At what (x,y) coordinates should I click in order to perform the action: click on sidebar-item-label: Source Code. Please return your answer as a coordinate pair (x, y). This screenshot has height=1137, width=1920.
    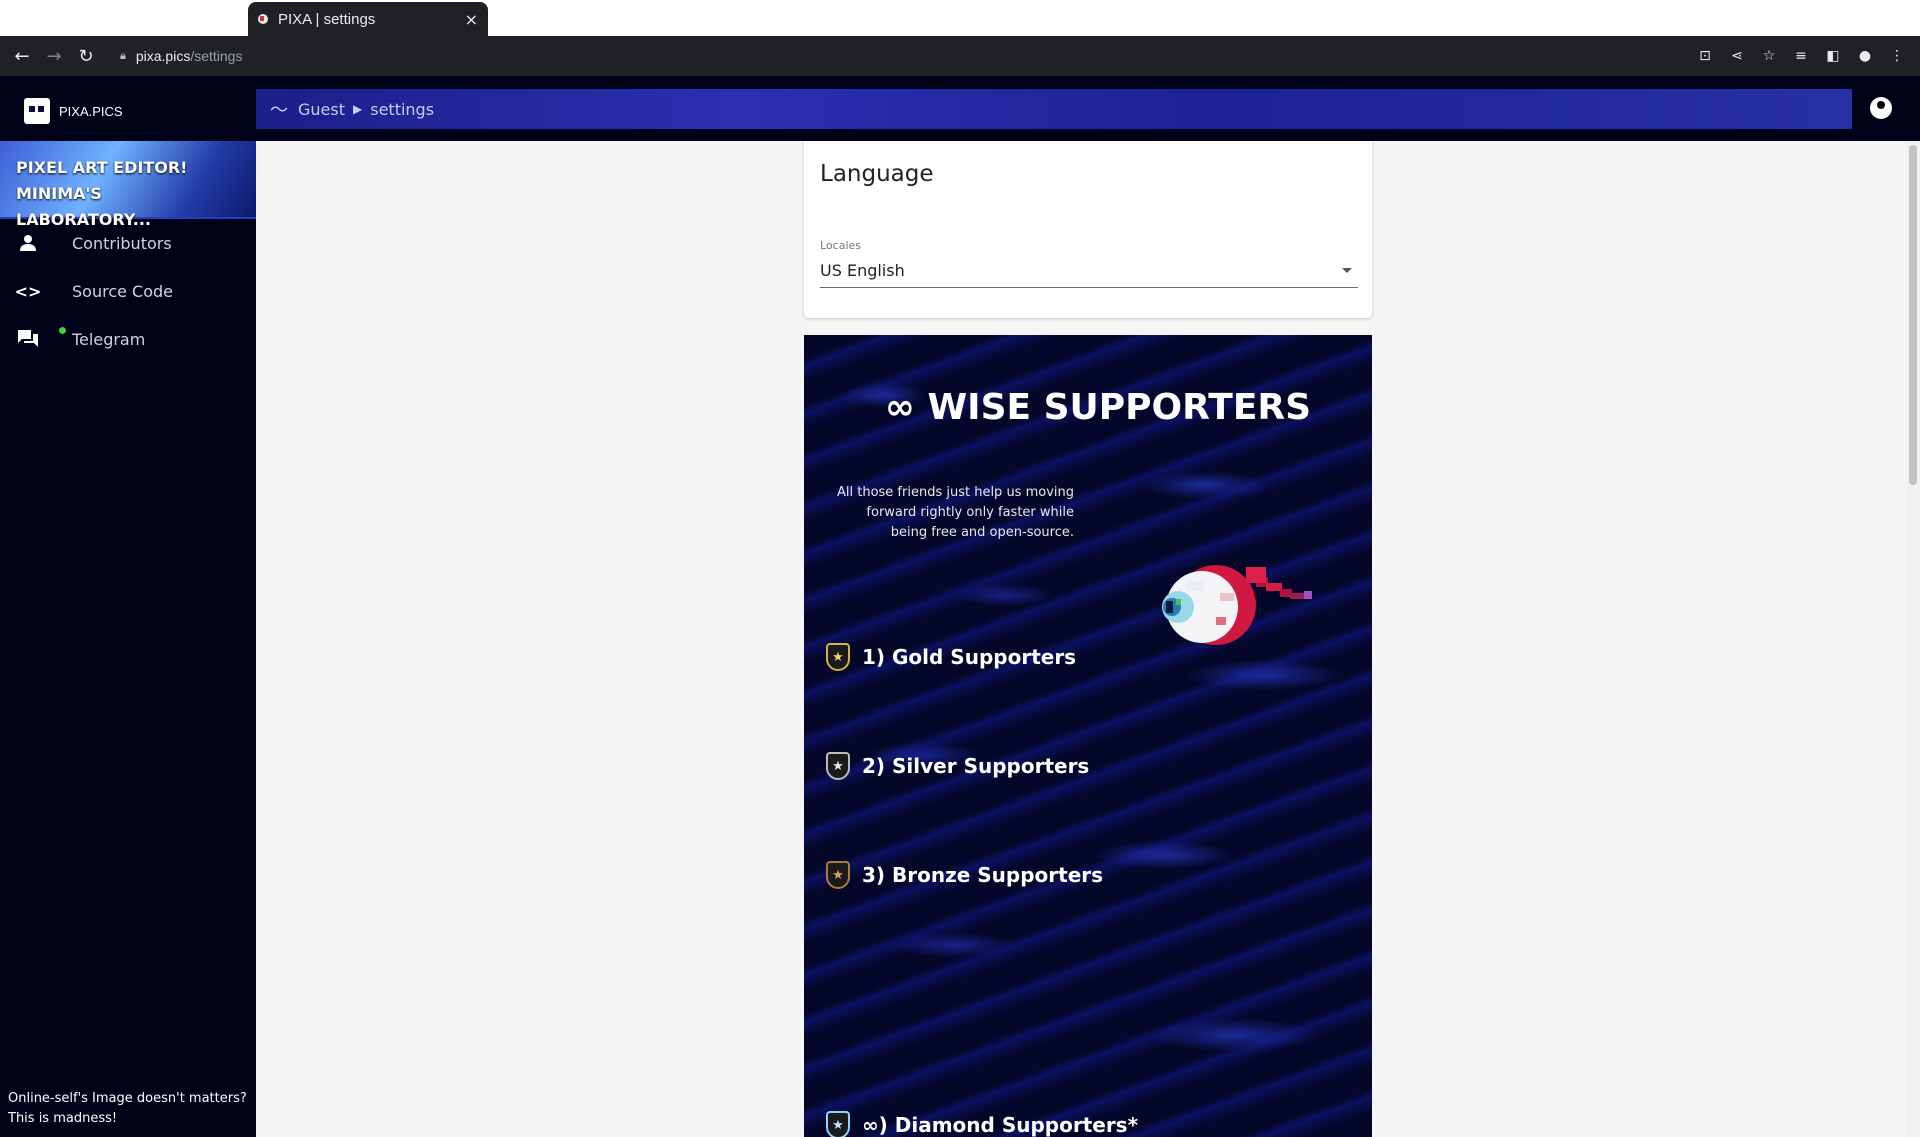
    Looking at the image, I should click on (122, 291).